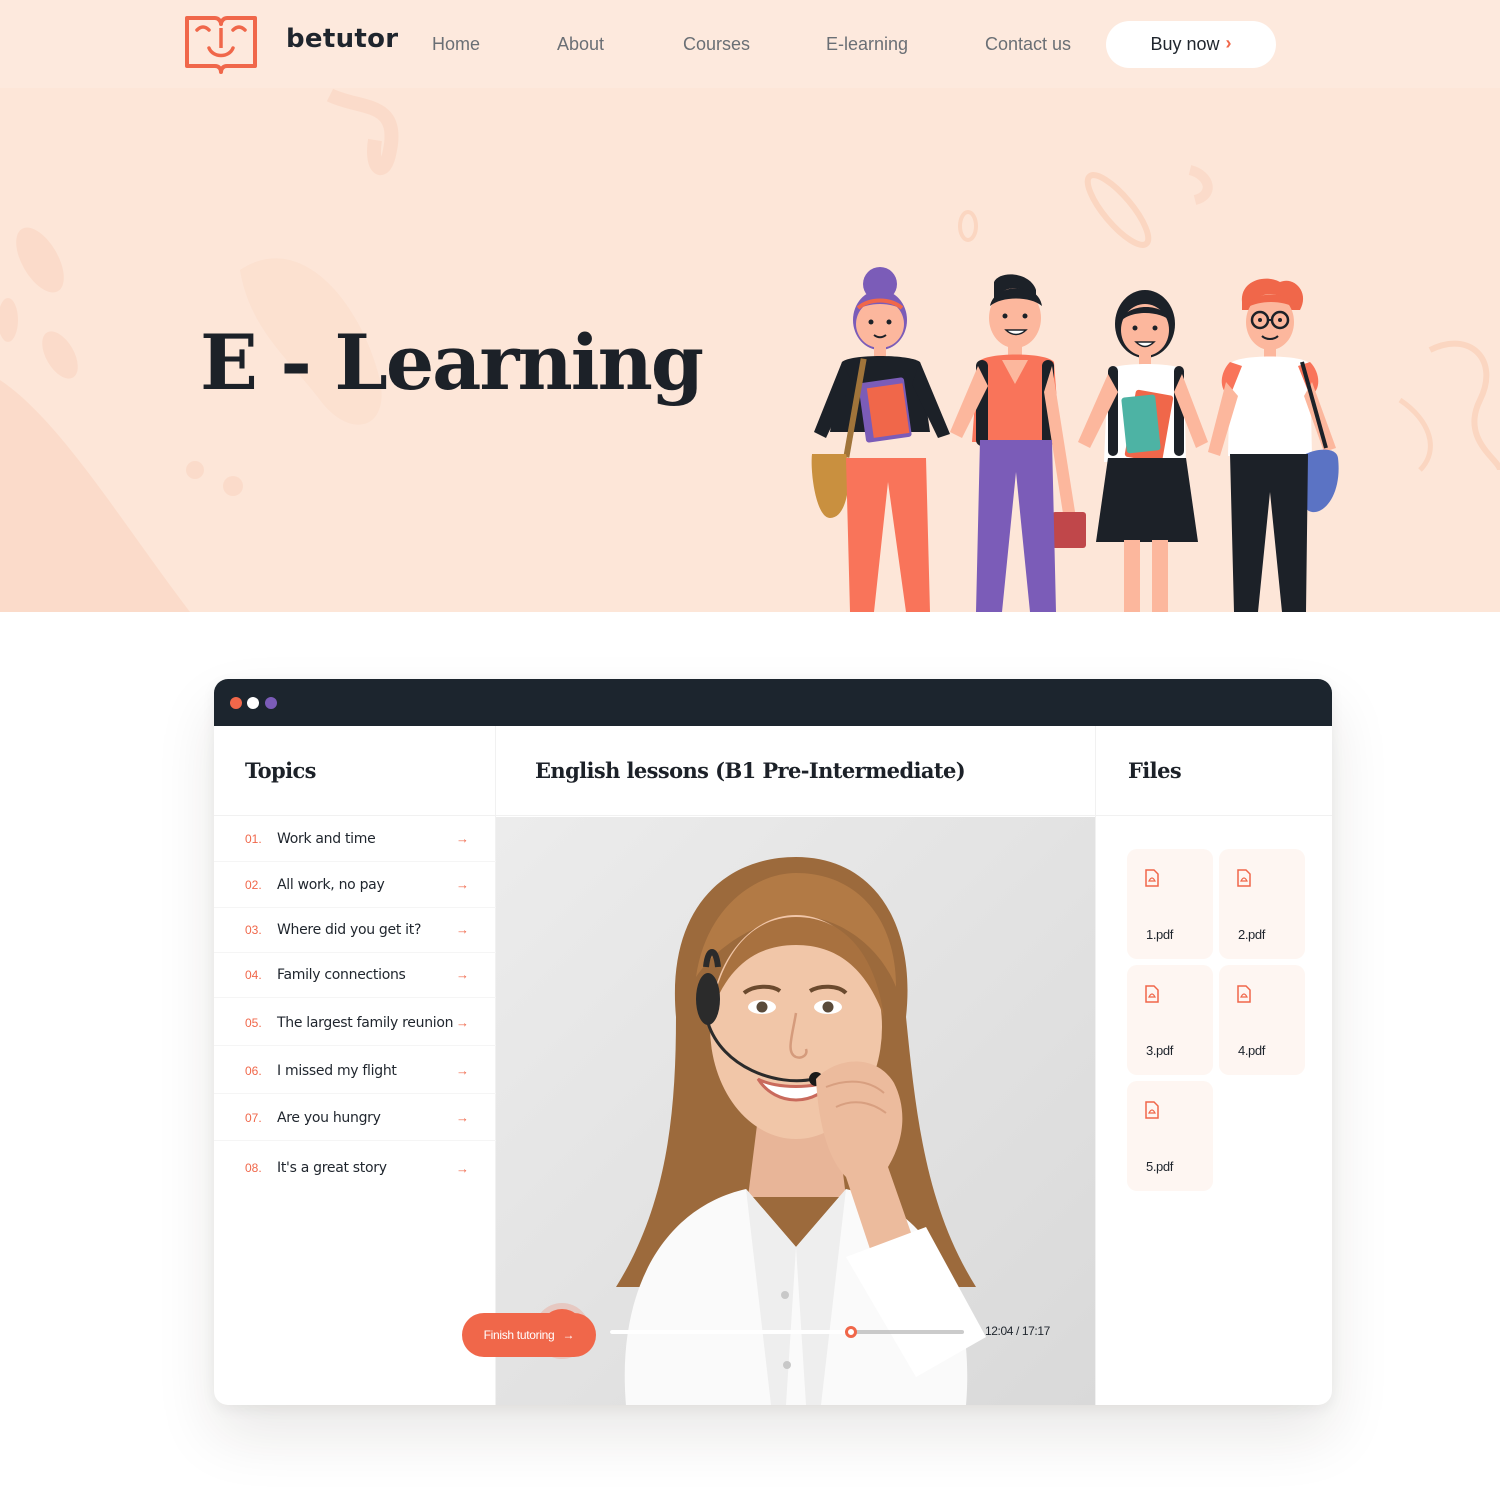 The height and width of the screenshot is (1500, 1500). Describe the element at coordinates (716, 44) in the screenshot. I see `nav-courses: Courses` at that location.